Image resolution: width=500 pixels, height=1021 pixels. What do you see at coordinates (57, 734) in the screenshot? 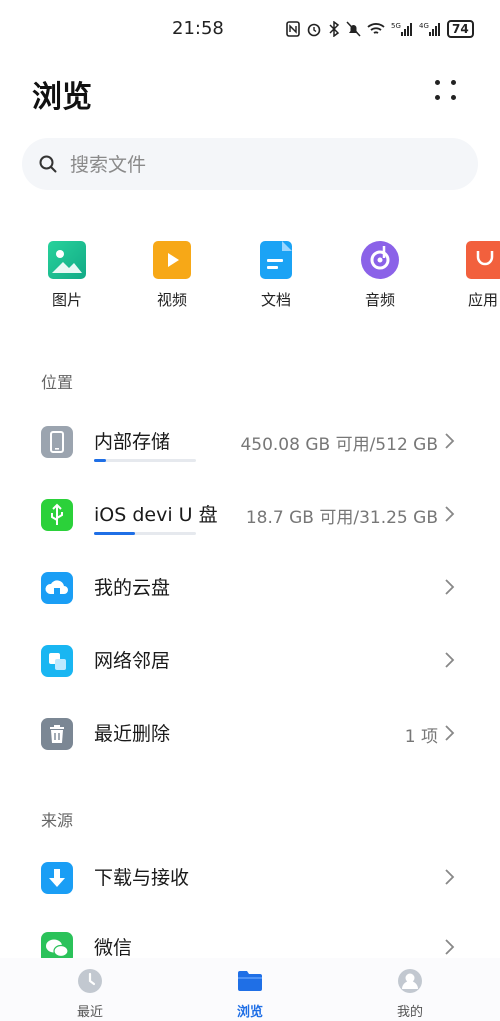
I see `trash-icon` at bounding box center [57, 734].